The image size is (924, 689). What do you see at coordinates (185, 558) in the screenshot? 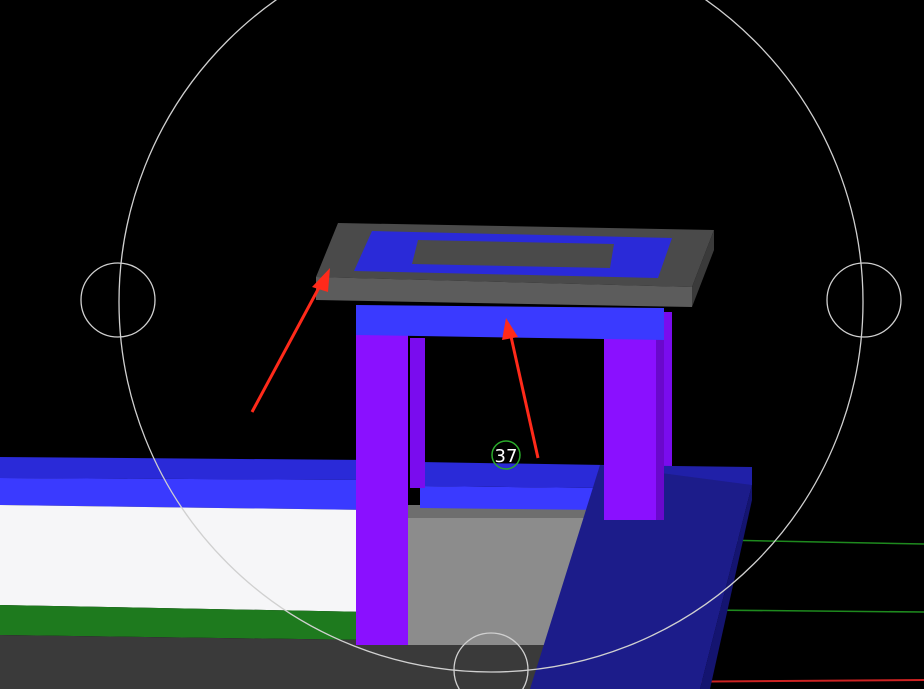
I see `left-beam-white-face` at bounding box center [185, 558].